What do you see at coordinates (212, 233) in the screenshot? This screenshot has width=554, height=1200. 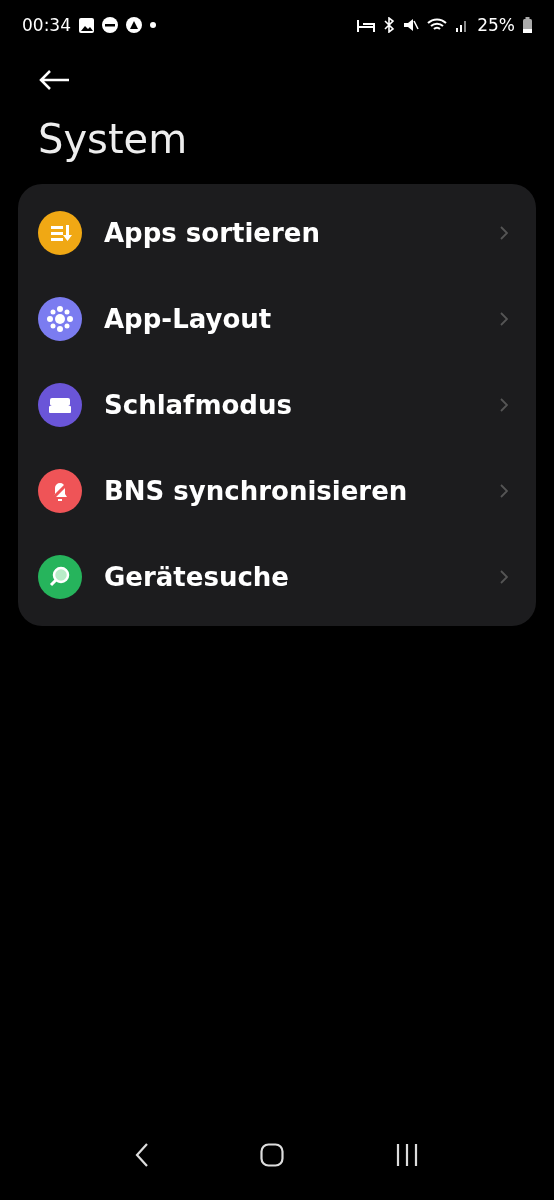 I see `item-label: Apps sortieren` at bounding box center [212, 233].